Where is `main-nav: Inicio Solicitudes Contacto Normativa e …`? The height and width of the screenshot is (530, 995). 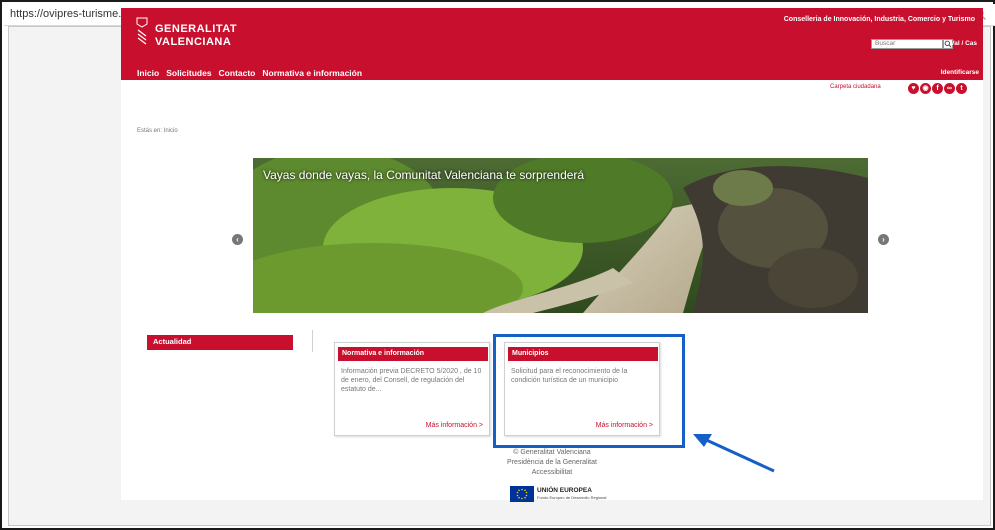
main-nav: Inicio Solicitudes Contacto Normativa e … is located at coordinates (249, 73).